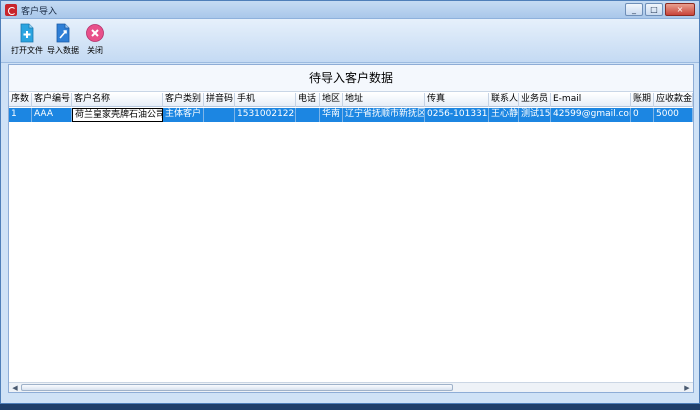  I want to click on open-file-button: 打开文件, so click(27, 39).